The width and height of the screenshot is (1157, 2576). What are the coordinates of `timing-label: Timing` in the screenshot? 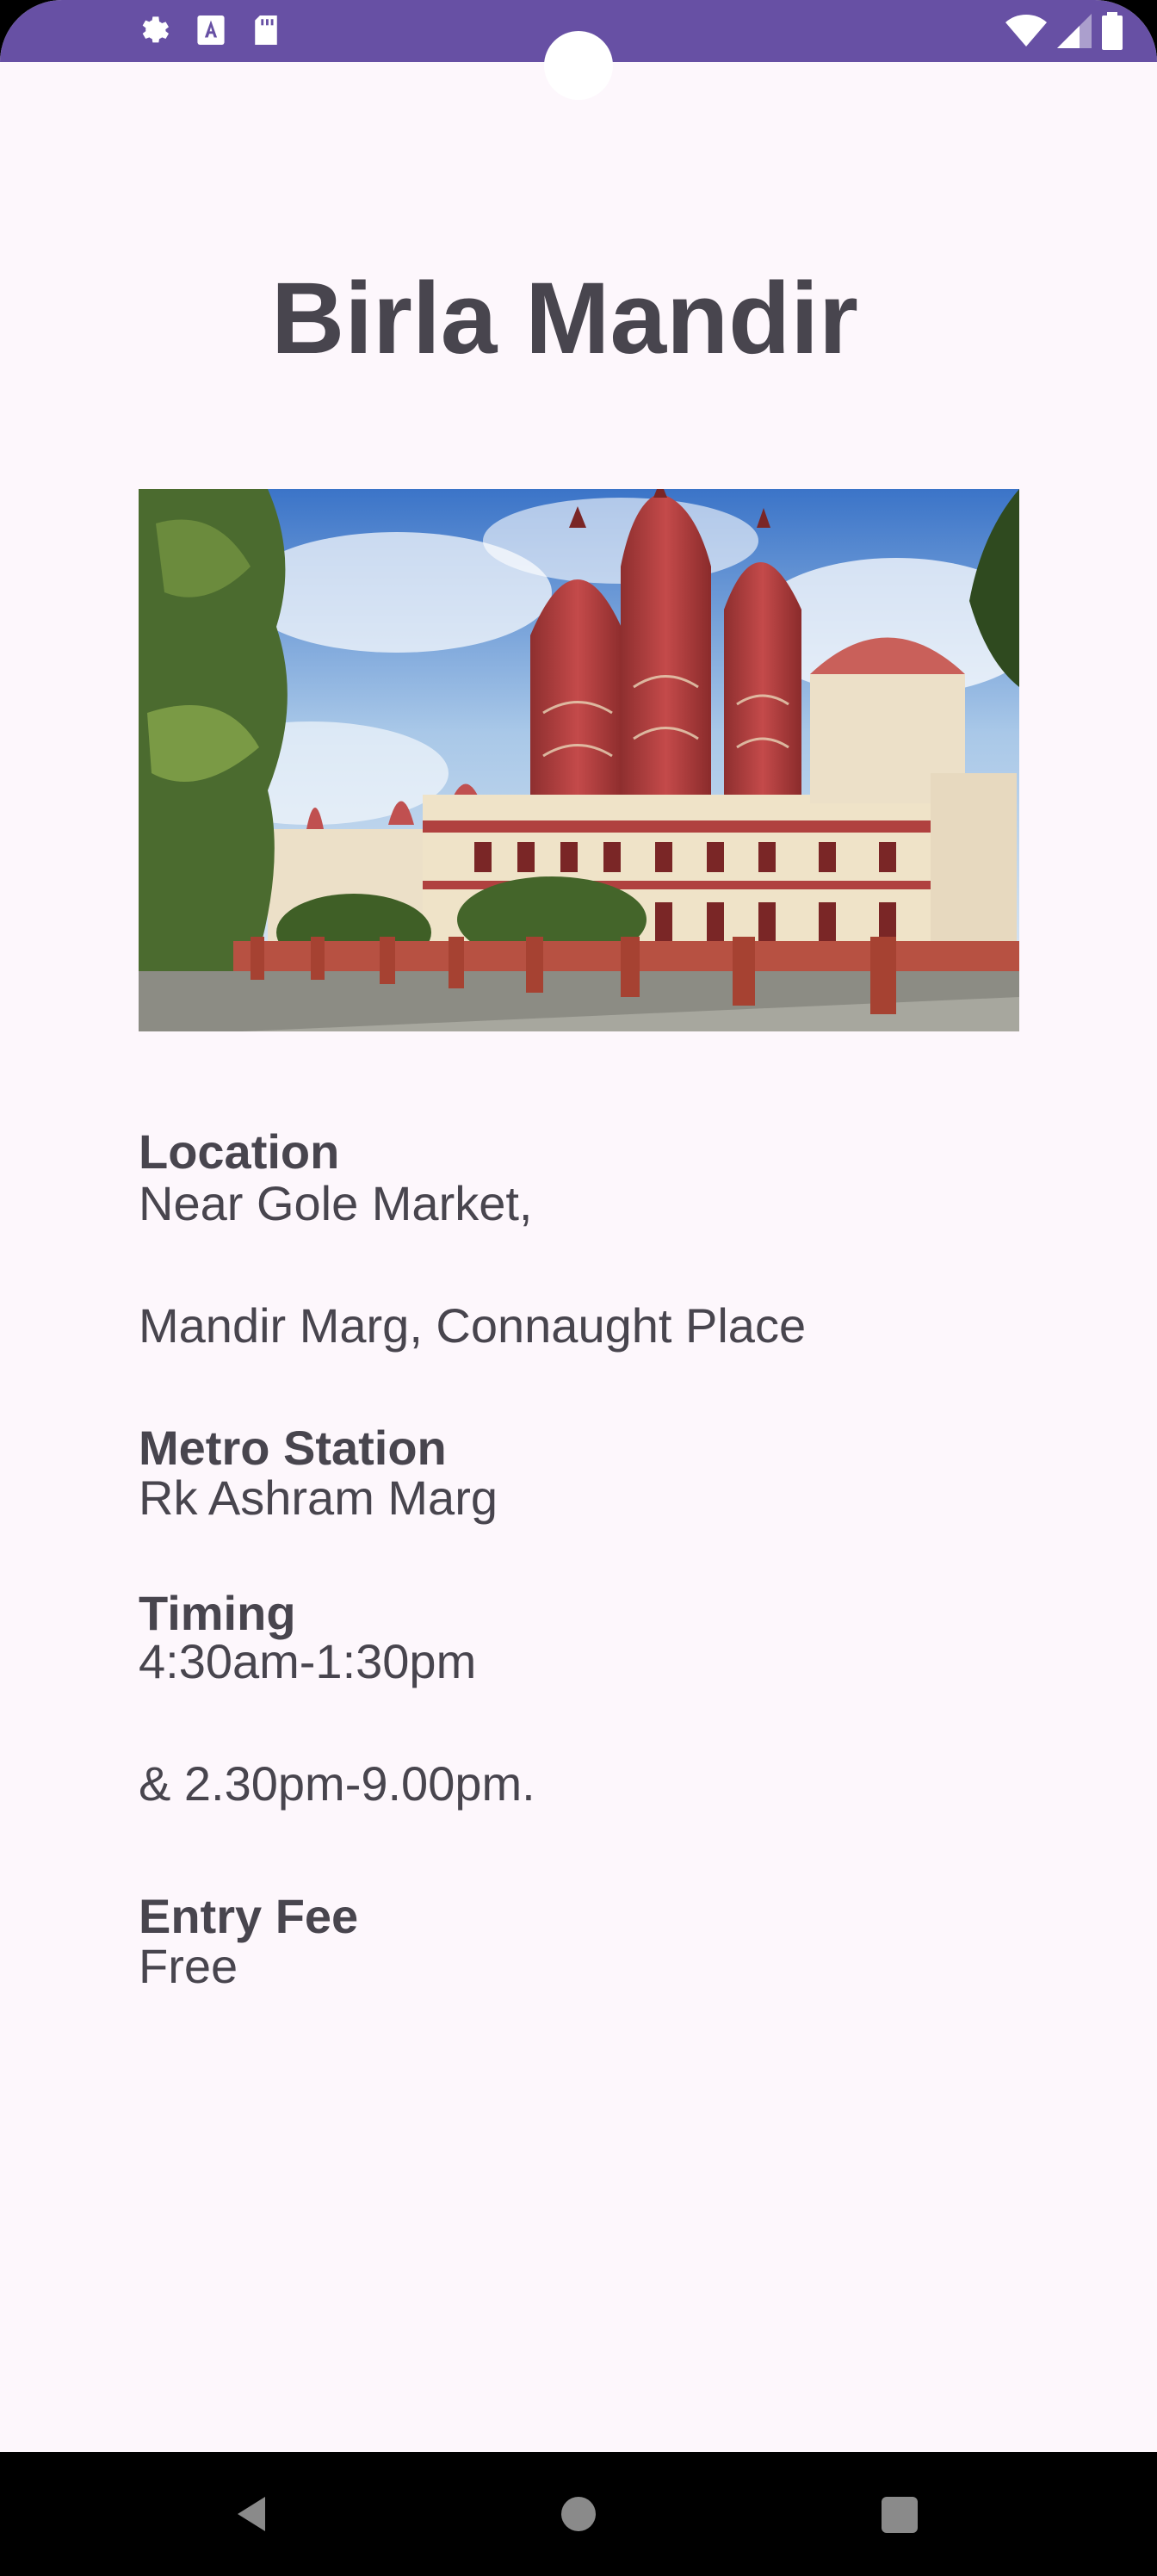 It's located at (218, 1613).